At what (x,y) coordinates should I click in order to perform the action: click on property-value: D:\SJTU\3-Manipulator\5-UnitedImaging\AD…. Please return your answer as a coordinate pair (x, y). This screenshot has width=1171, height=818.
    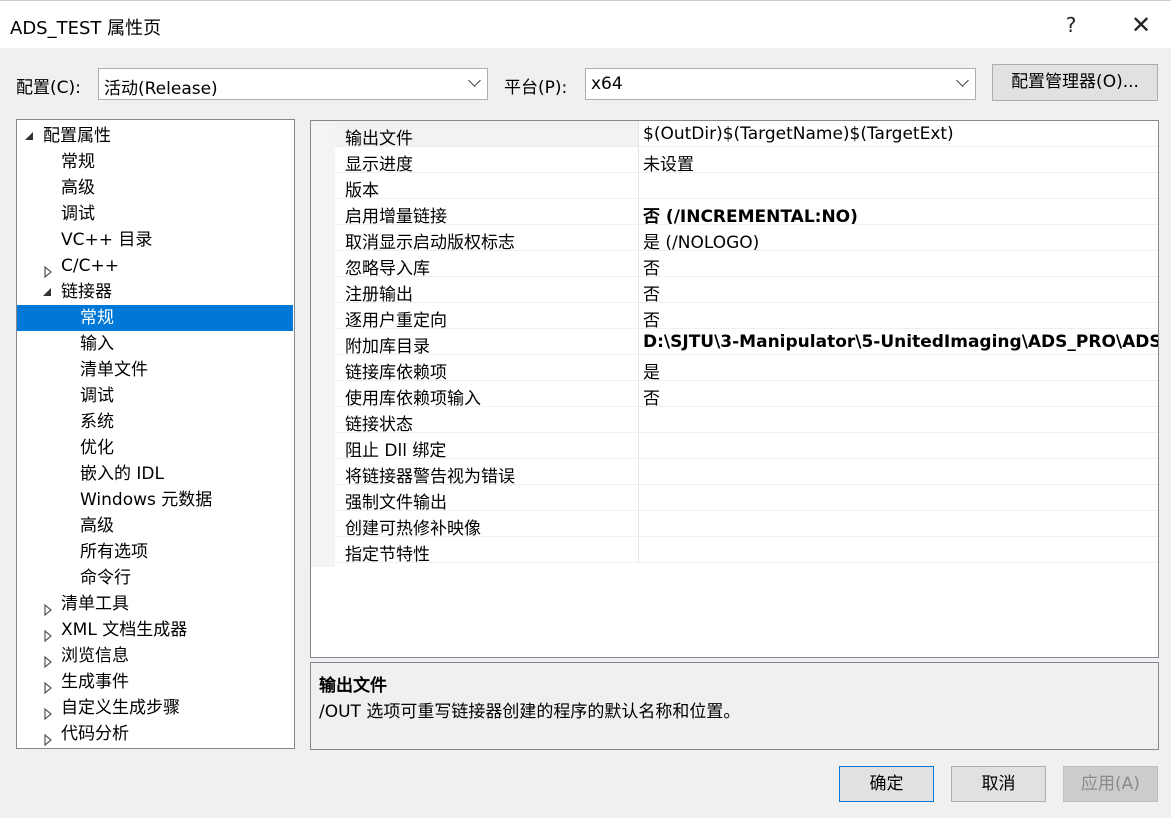
    Looking at the image, I should click on (900, 342).